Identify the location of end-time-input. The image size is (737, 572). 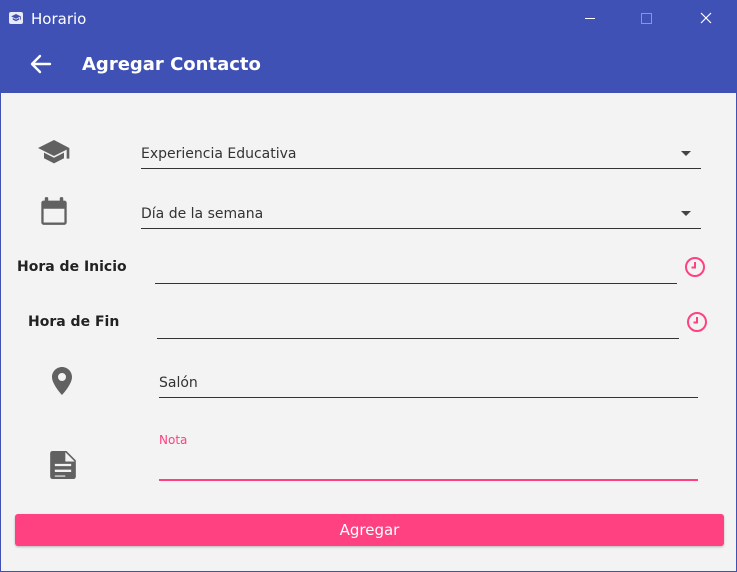
(418, 323).